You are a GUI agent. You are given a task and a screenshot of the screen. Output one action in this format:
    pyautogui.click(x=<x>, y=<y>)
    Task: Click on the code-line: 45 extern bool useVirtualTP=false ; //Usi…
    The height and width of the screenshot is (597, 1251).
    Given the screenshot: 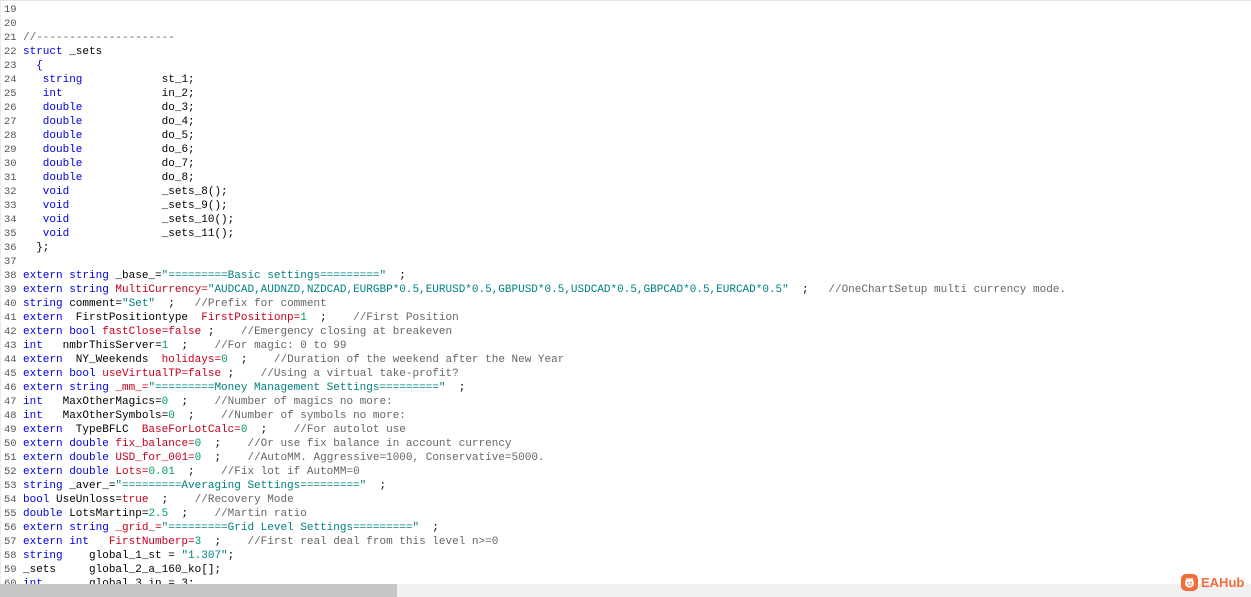 What is the action you would take?
    pyautogui.click(x=625, y=374)
    